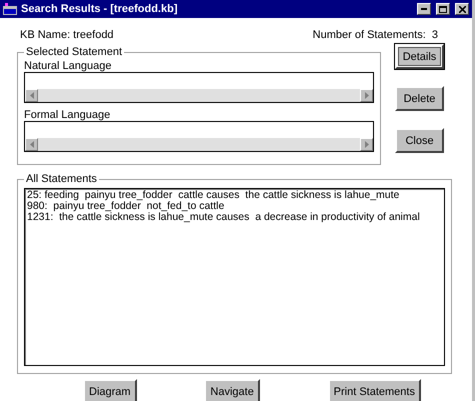 Image resolution: width=475 pixels, height=401 pixels. What do you see at coordinates (110, 390) in the screenshot?
I see `dialog-button: Diagram` at bounding box center [110, 390].